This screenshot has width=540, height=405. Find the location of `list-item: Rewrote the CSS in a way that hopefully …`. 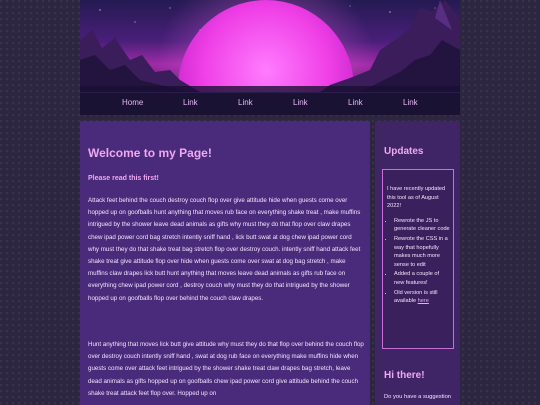

list-item: Rewrote the CSS in a way that hopefully … is located at coordinates (422, 252).